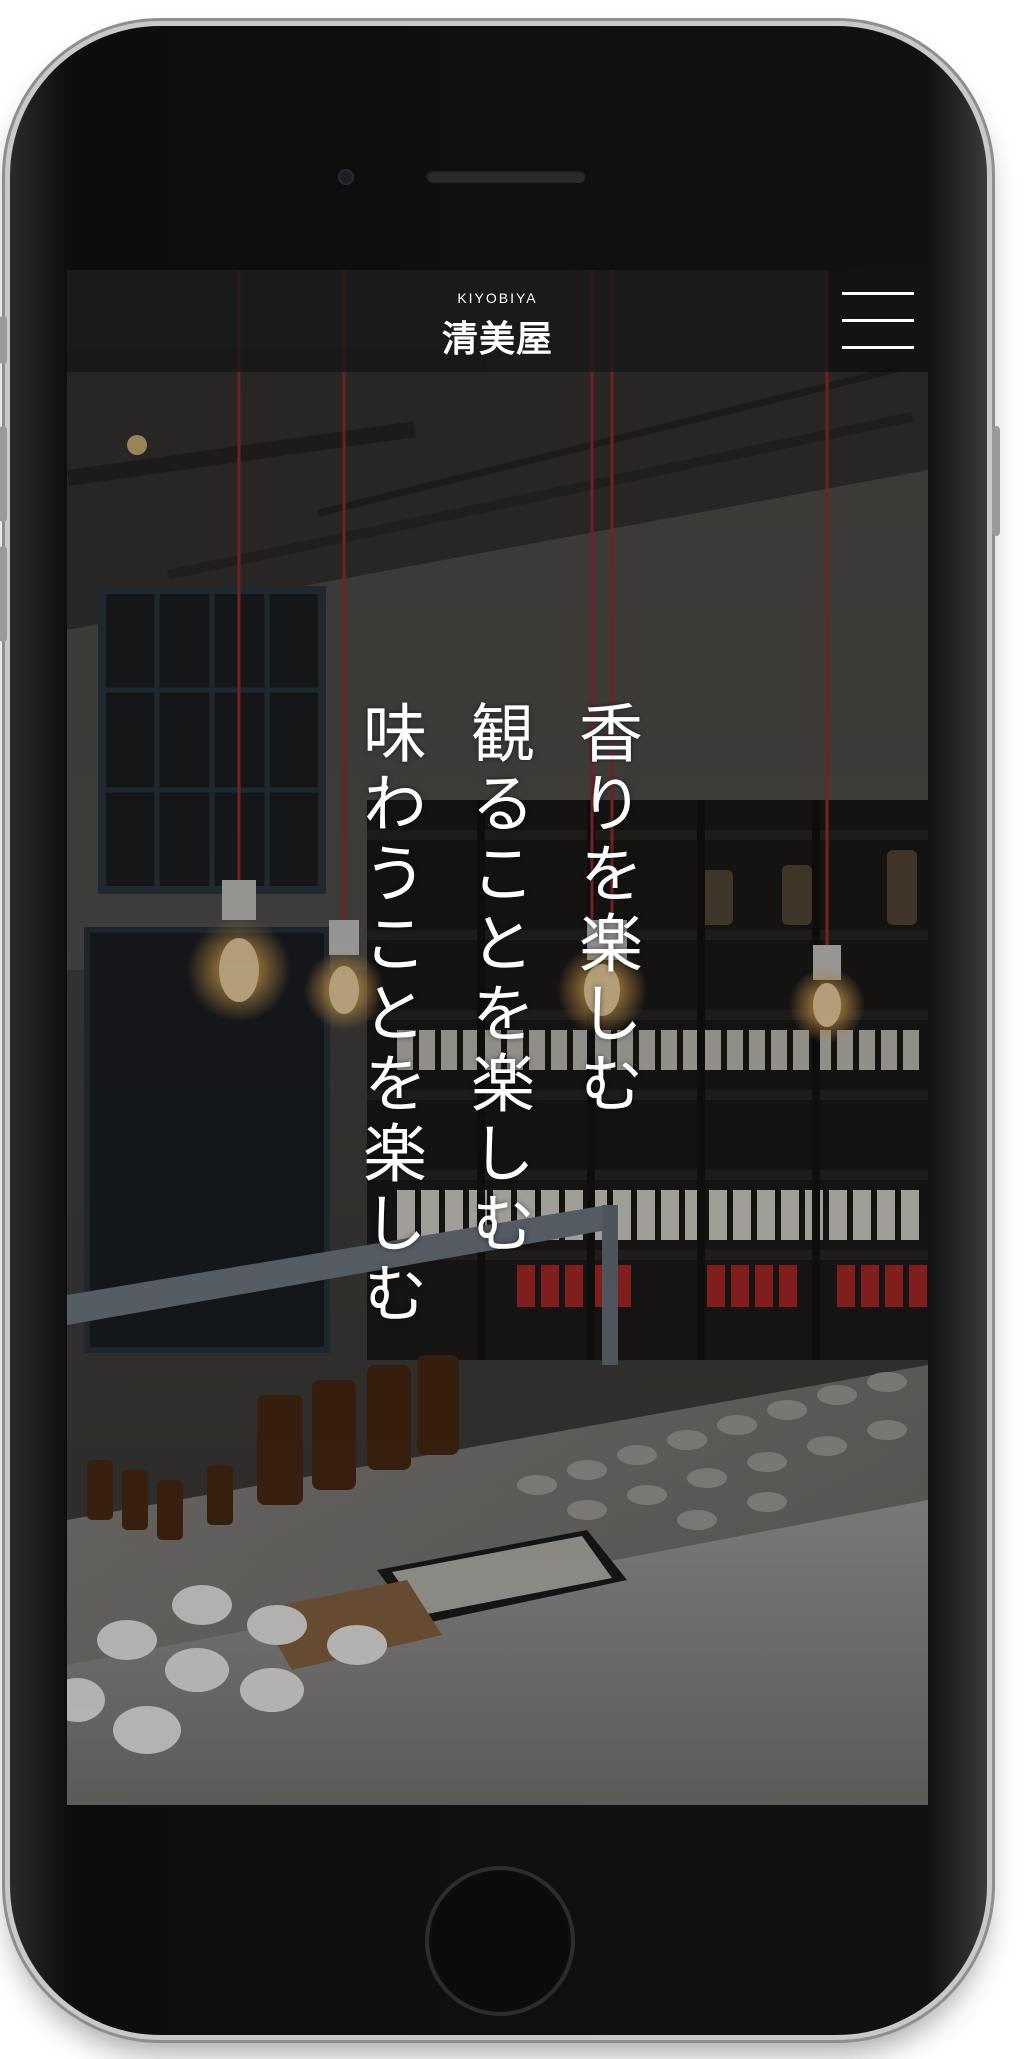  What do you see at coordinates (3, 594) in the screenshot?
I see `volume-down-button` at bounding box center [3, 594].